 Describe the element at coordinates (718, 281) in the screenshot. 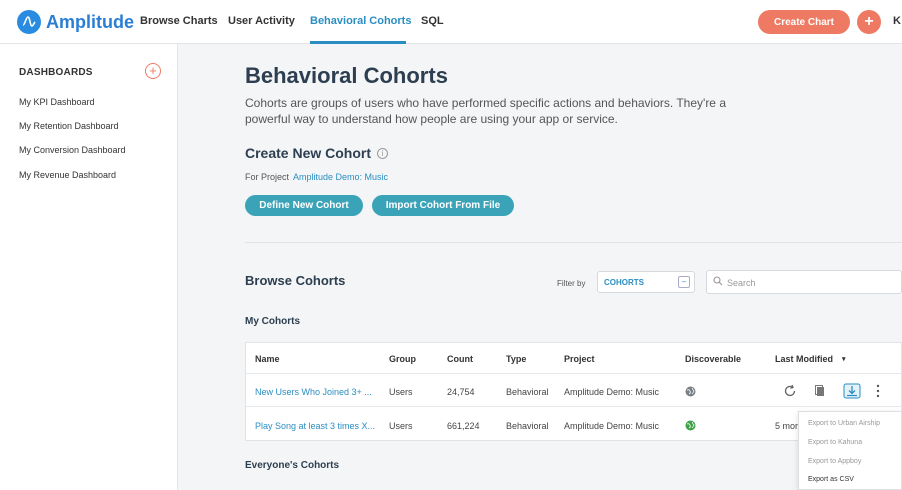

I see `search-icon` at that location.